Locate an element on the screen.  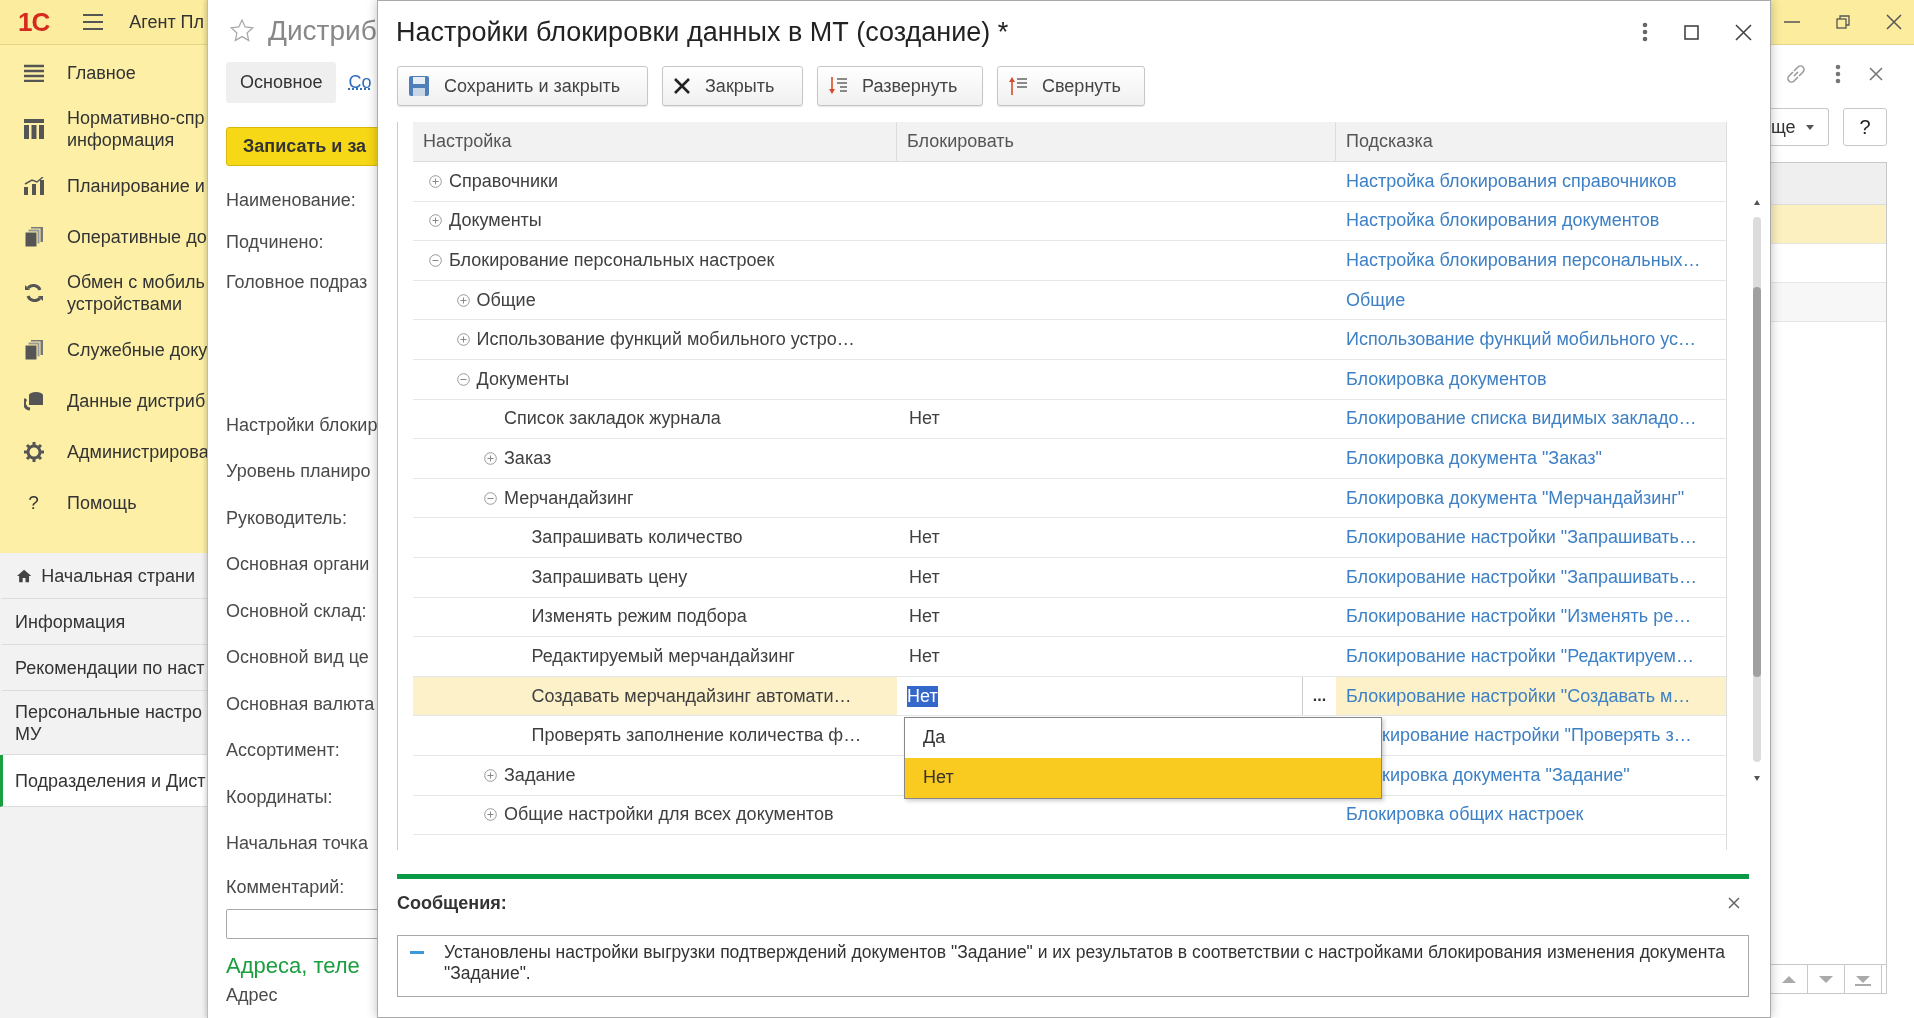
section-link: Обмен с мобиль устройствами is located at coordinates (136, 293).